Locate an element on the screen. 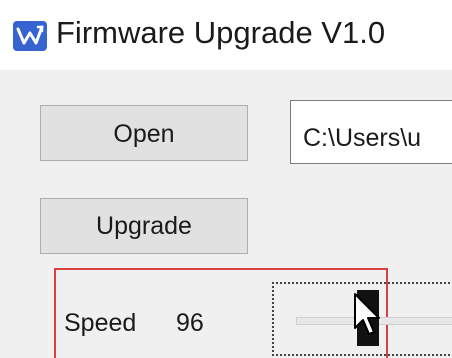 Image resolution: width=452 pixels, height=358 pixels. upgrade-button: Upgrade is located at coordinates (144, 226).